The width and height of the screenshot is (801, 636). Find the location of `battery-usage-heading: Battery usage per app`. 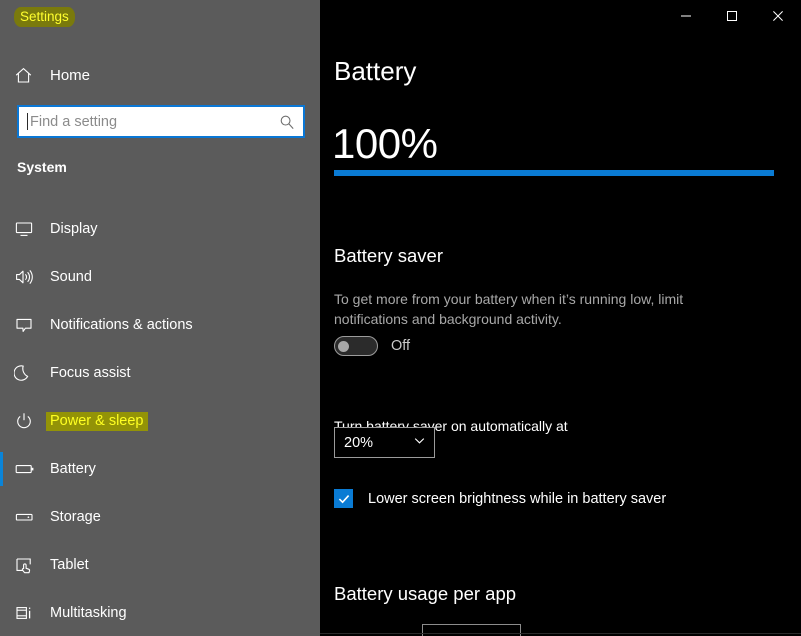

battery-usage-heading: Battery usage per app is located at coordinates (425, 593).